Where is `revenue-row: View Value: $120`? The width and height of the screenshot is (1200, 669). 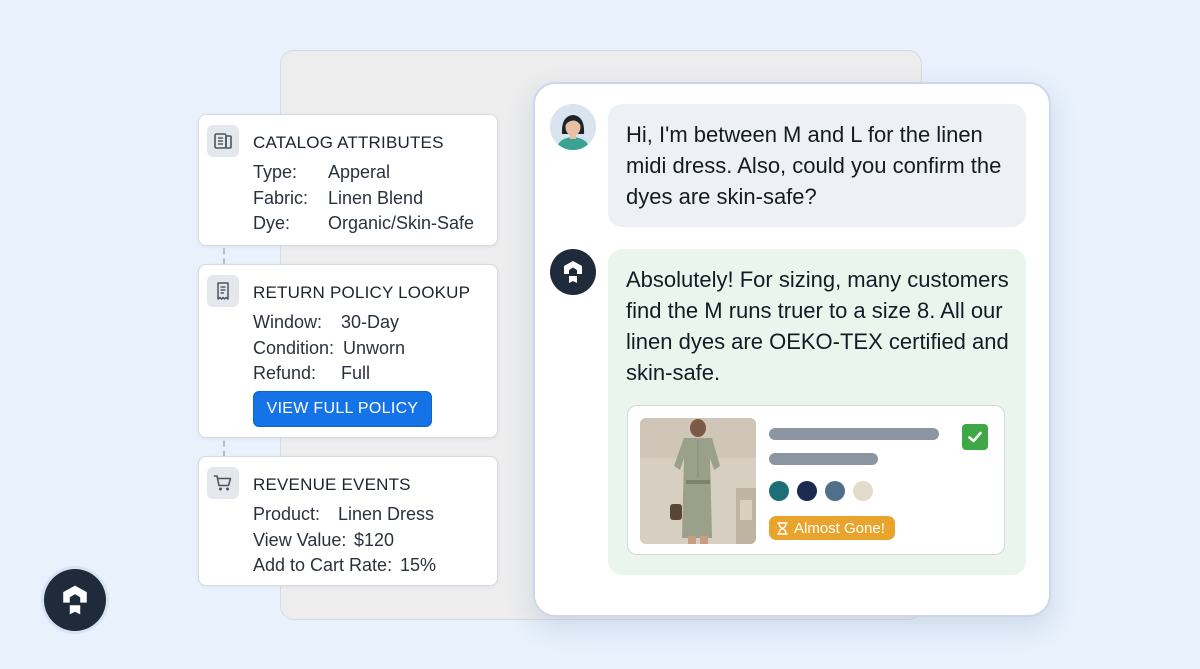 revenue-row: View Value: $120 is located at coordinates (344, 541).